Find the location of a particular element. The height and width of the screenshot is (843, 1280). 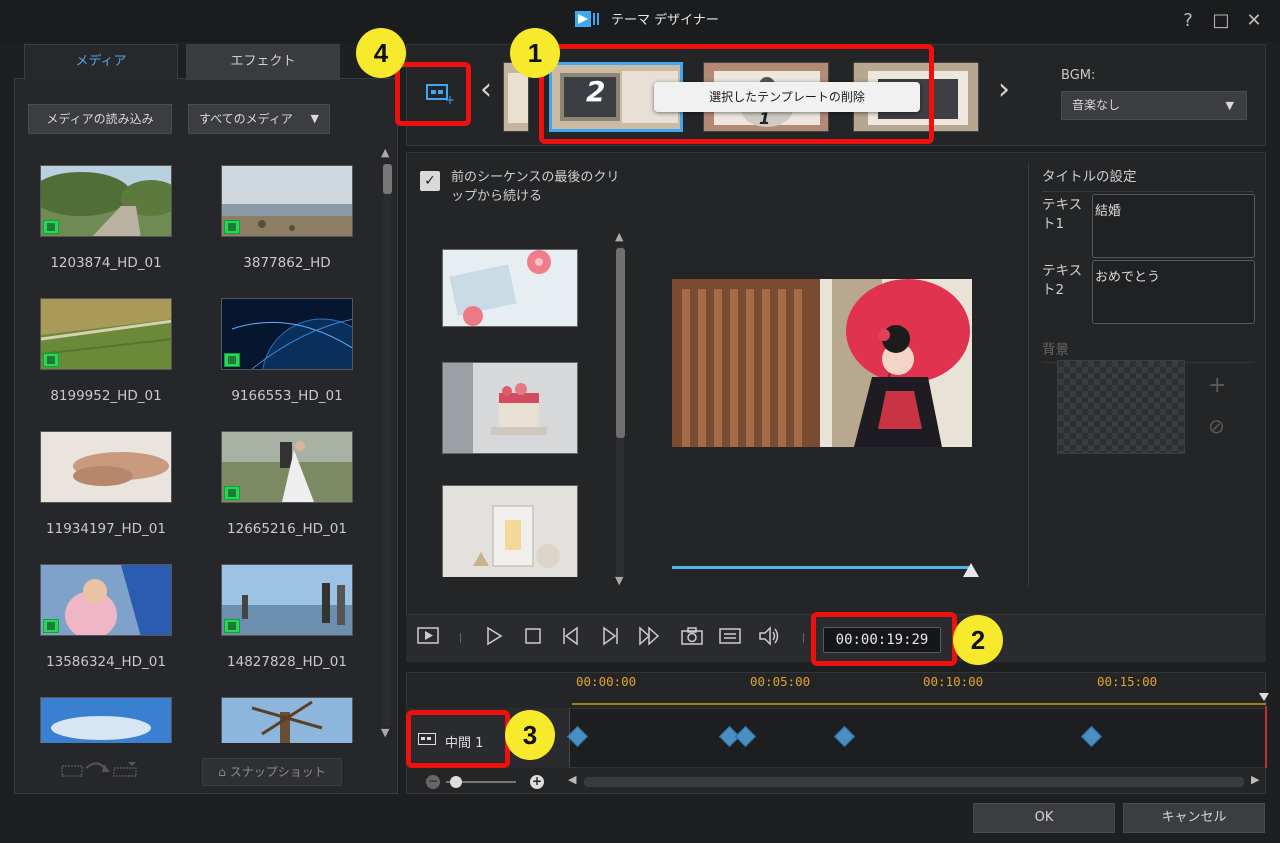

preview-progress-bar is located at coordinates (822, 567).